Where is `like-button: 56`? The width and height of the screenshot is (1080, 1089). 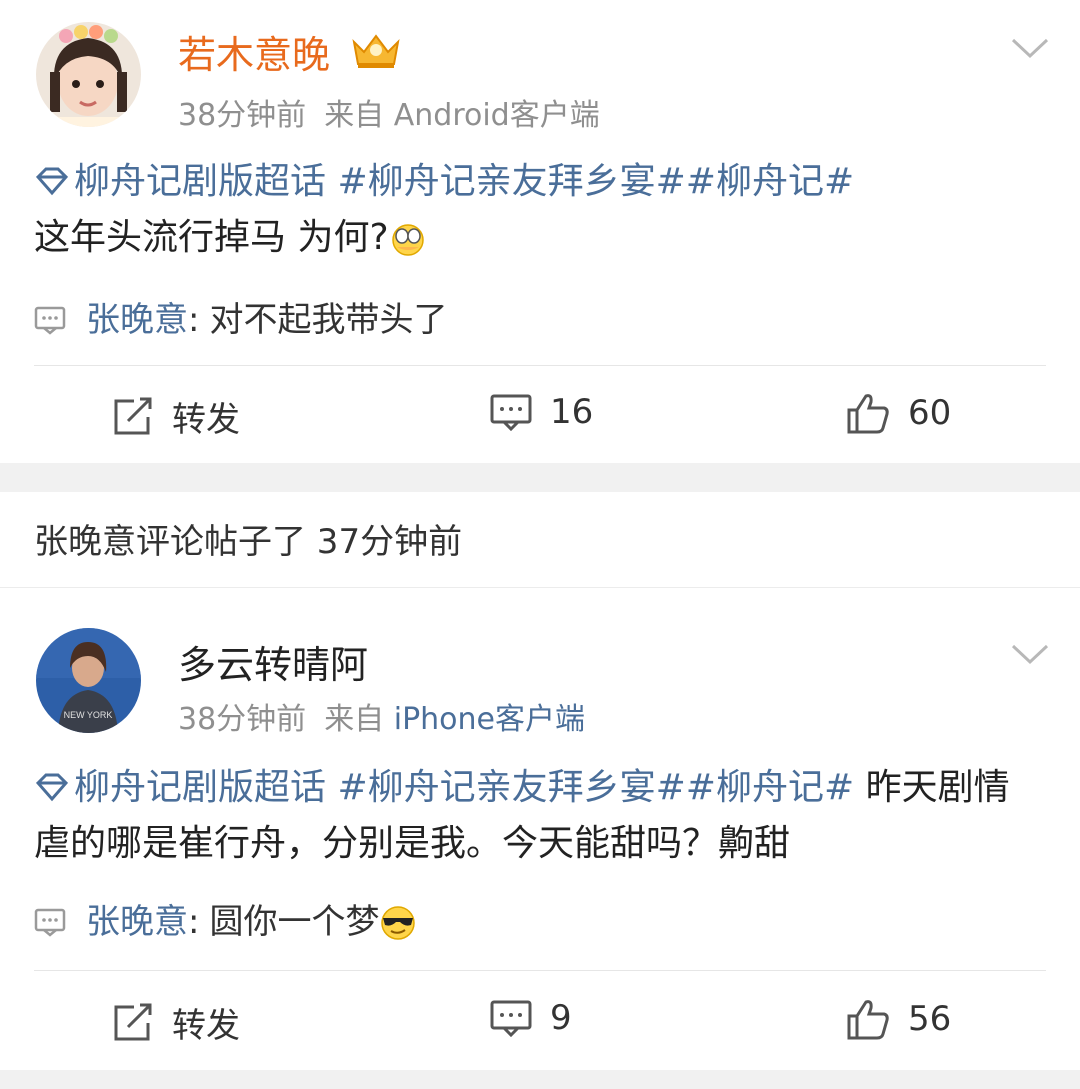
like-button: 56 is located at coordinates (898, 1019).